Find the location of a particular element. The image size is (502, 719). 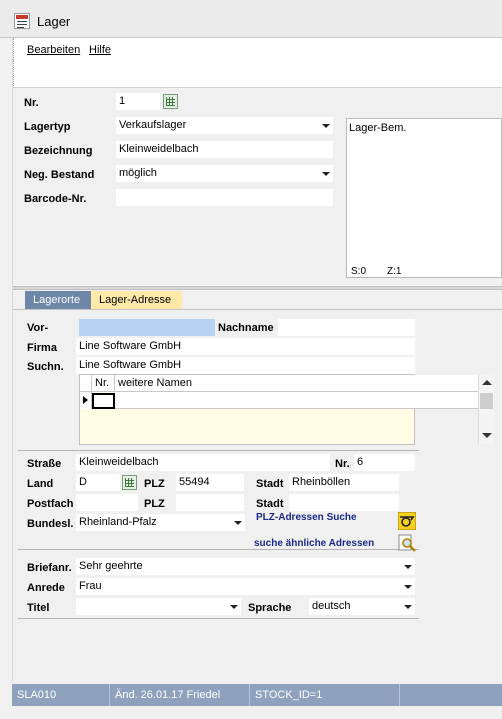

land-label: Land is located at coordinates (40, 484).